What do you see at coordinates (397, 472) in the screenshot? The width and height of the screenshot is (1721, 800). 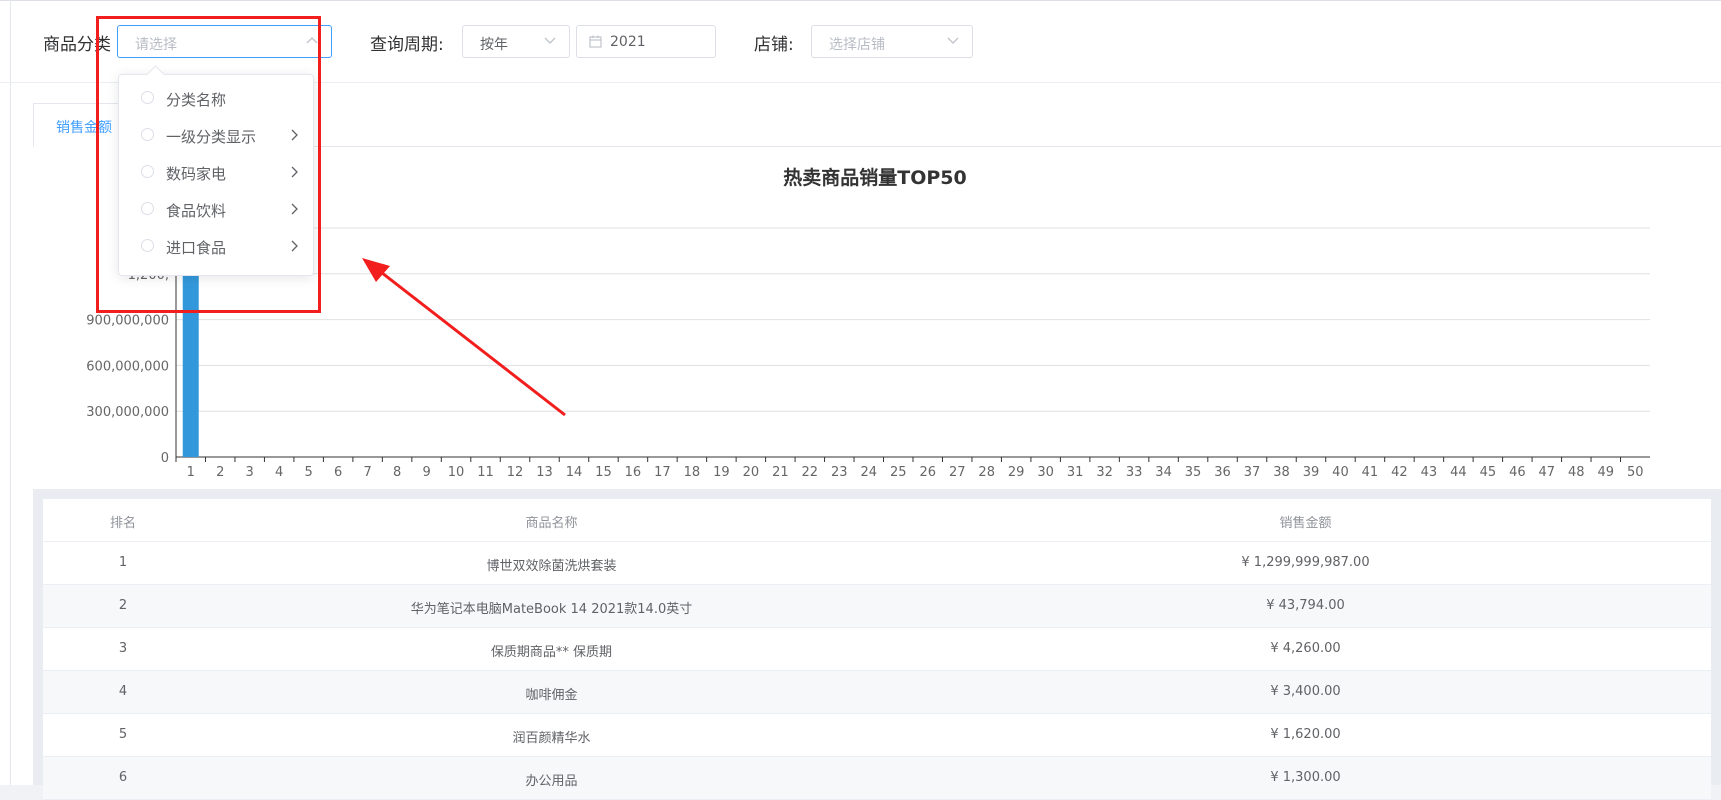 I see `x-tick-label: 8` at bounding box center [397, 472].